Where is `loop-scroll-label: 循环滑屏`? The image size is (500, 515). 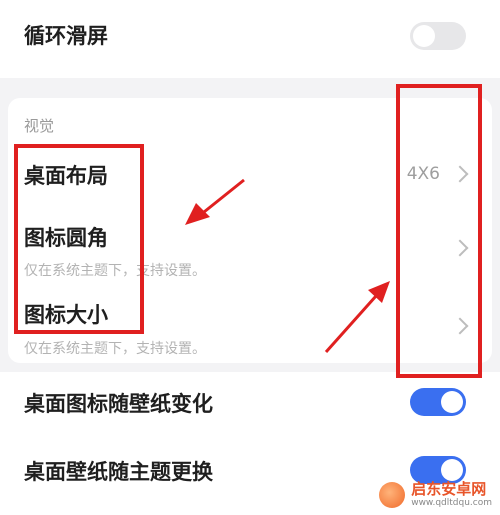 loop-scroll-label: 循环滑屏 is located at coordinates (66, 36).